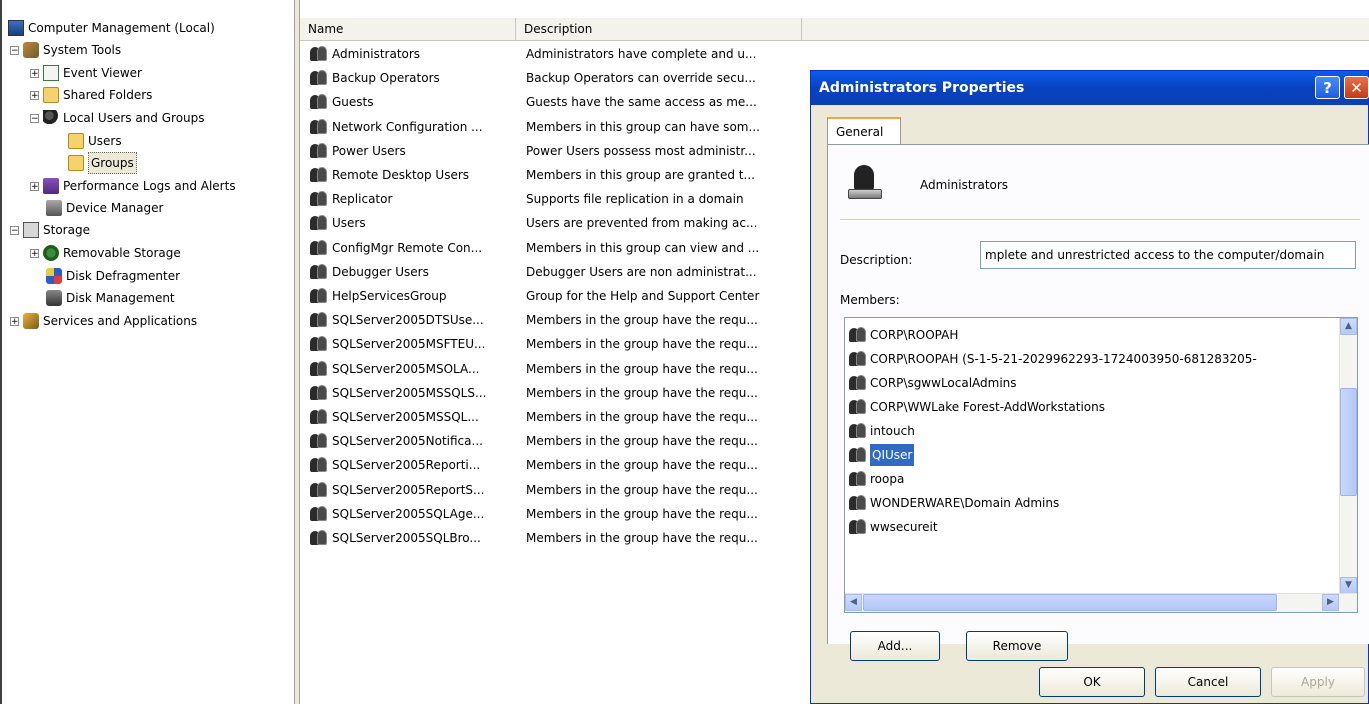 Image resolution: width=1369 pixels, height=704 pixels. I want to click on tree-item-event-viewer: + Event Viewer, so click(86, 73).